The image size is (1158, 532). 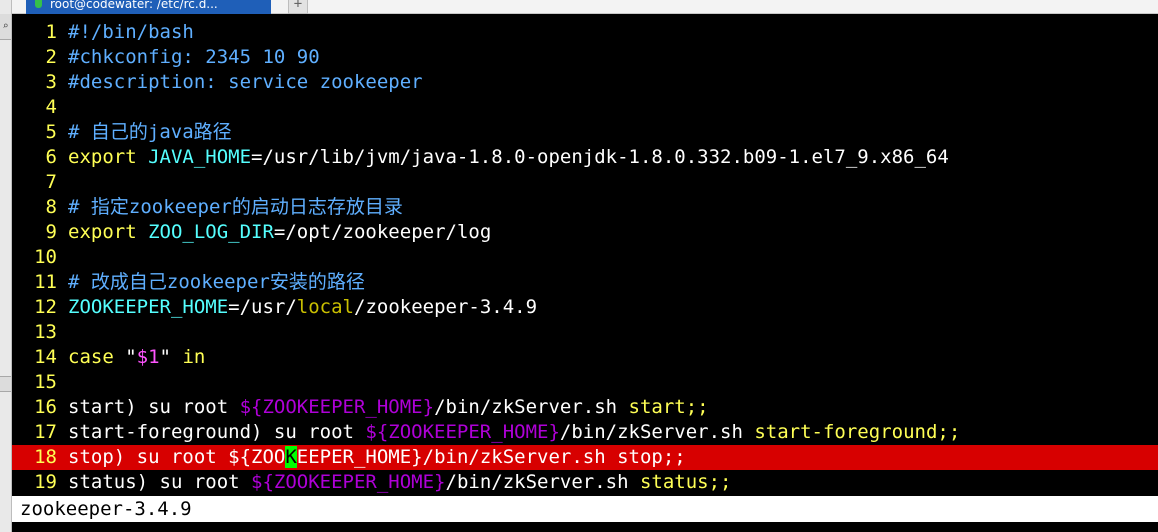 What do you see at coordinates (491, 457) in the screenshot?
I see `code-token: EEPER_HOME}/bin/zkServer.sh stop;;` at bounding box center [491, 457].